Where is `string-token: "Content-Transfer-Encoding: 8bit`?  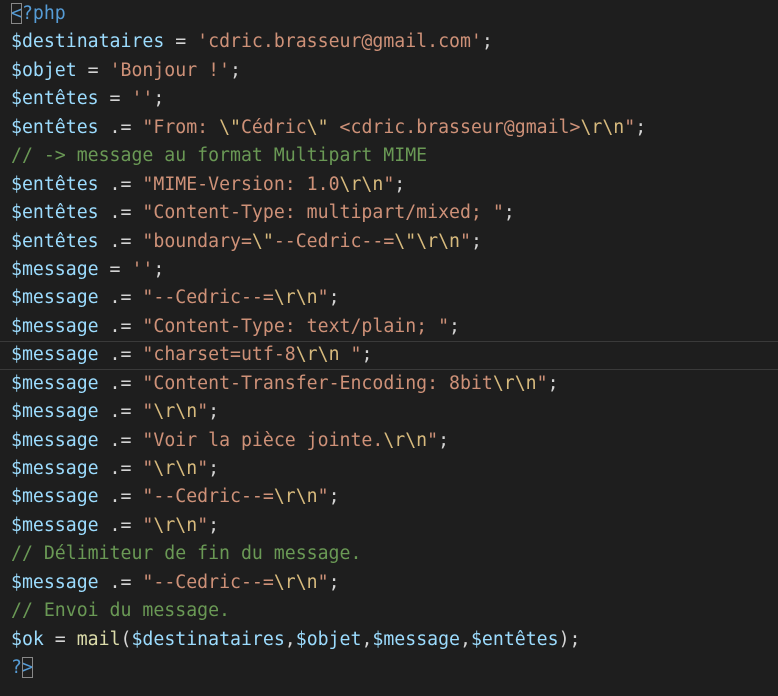 string-token: "Content-Transfer-Encoding: 8bit is located at coordinates (317, 383).